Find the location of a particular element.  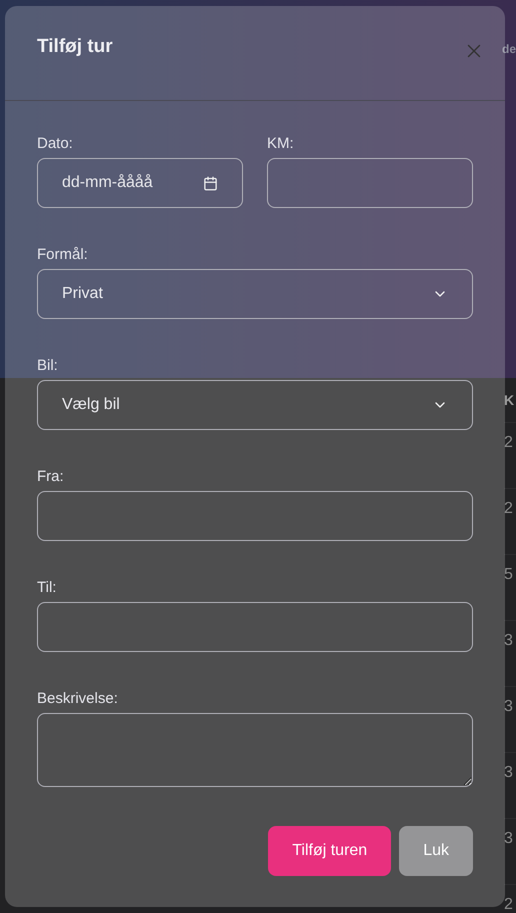

select-field: Vælg bil is located at coordinates (255, 405).